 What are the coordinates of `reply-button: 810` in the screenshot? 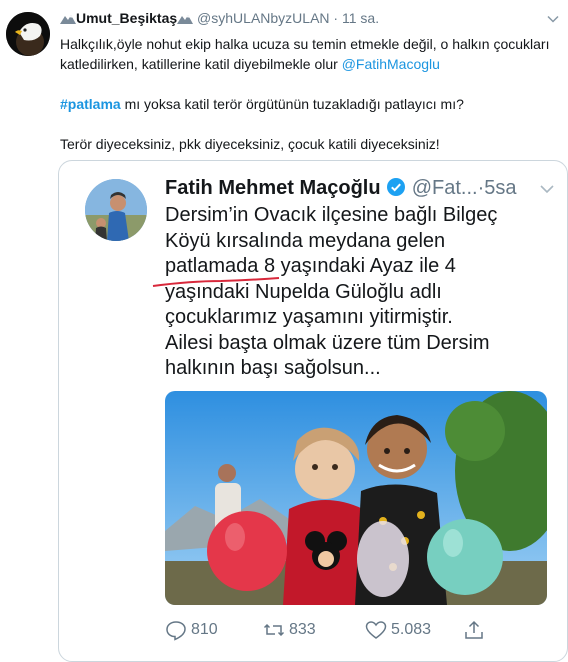 It's located at (191, 630).